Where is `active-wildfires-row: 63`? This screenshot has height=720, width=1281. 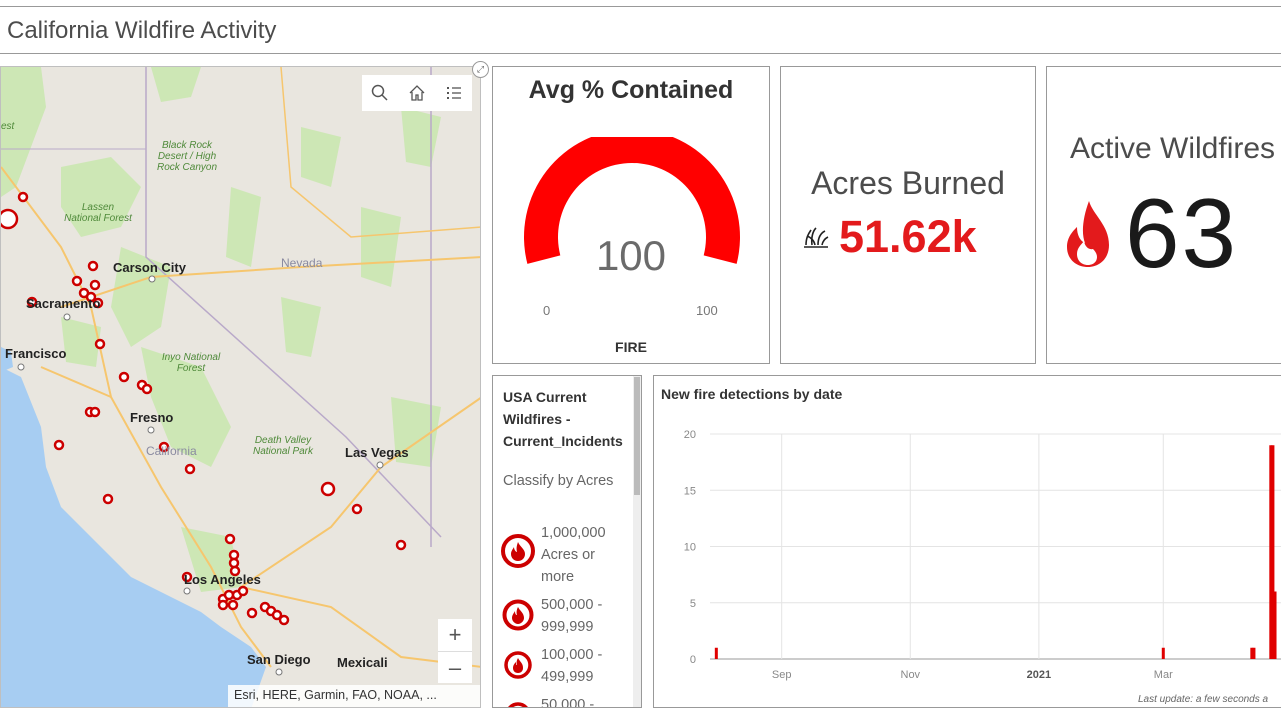
active-wildfires-row: 63 is located at coordinates (1151, 233).